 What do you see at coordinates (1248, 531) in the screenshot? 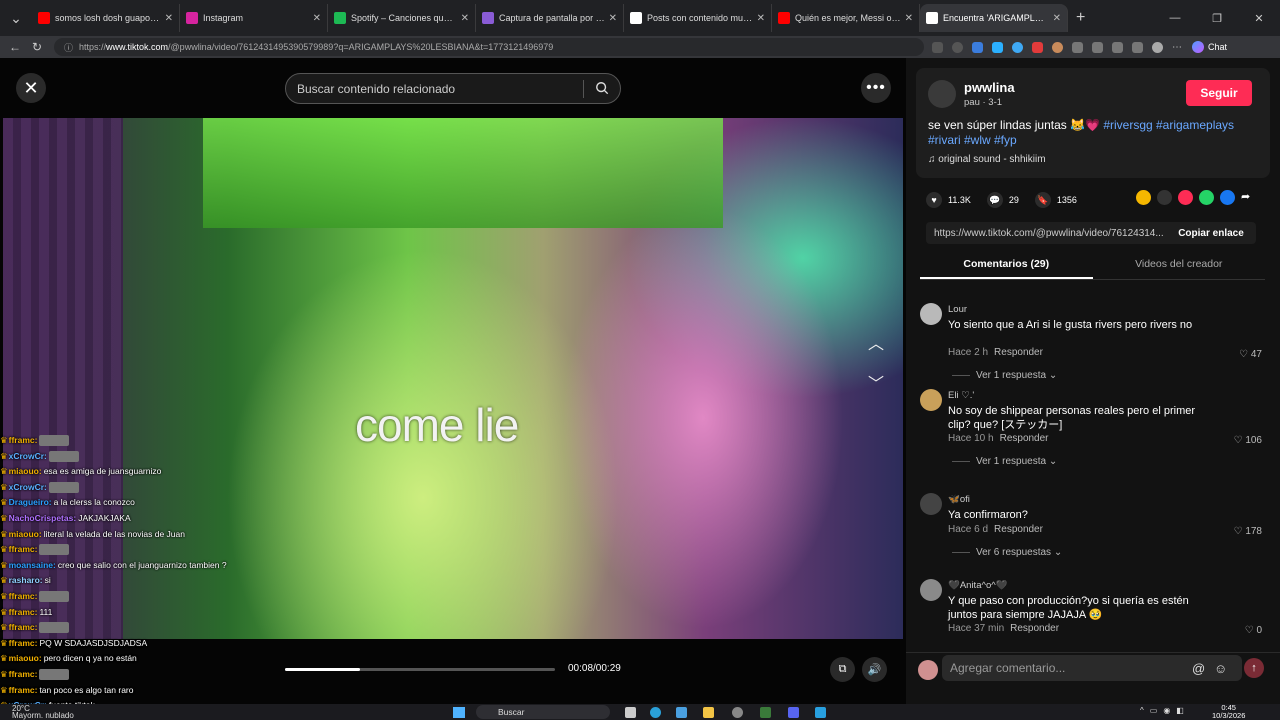
I see `comment-like-button: ♡ 178` at bounding box center [1248, 531].